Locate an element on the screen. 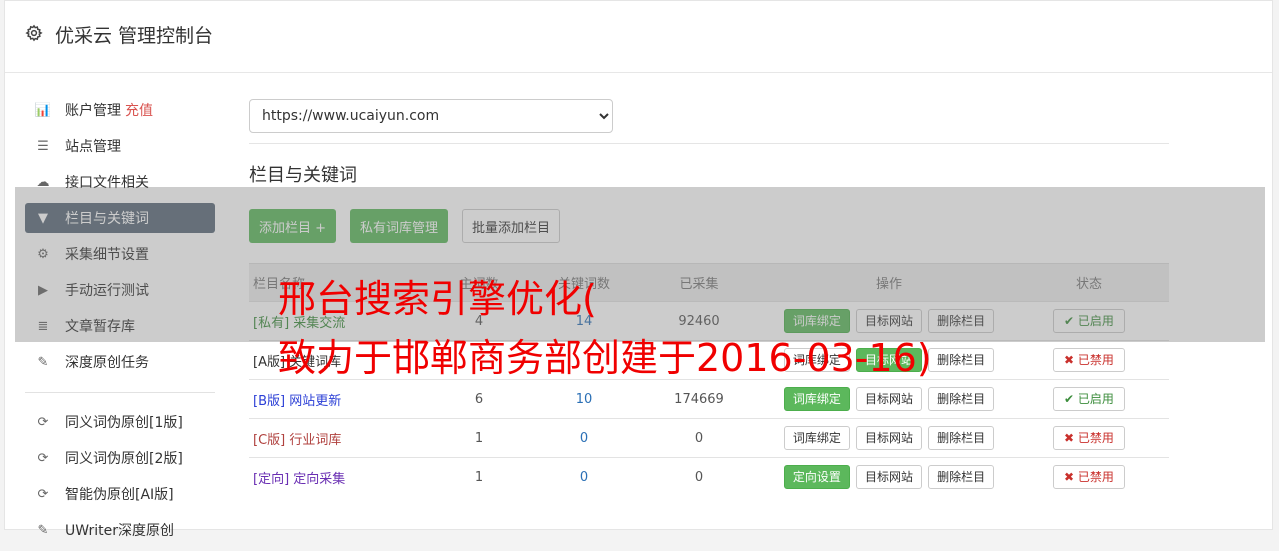 This screenshot has height=551, width=1279. page-title: 优采云 管理控制台 is located at coordinates (134, 36).